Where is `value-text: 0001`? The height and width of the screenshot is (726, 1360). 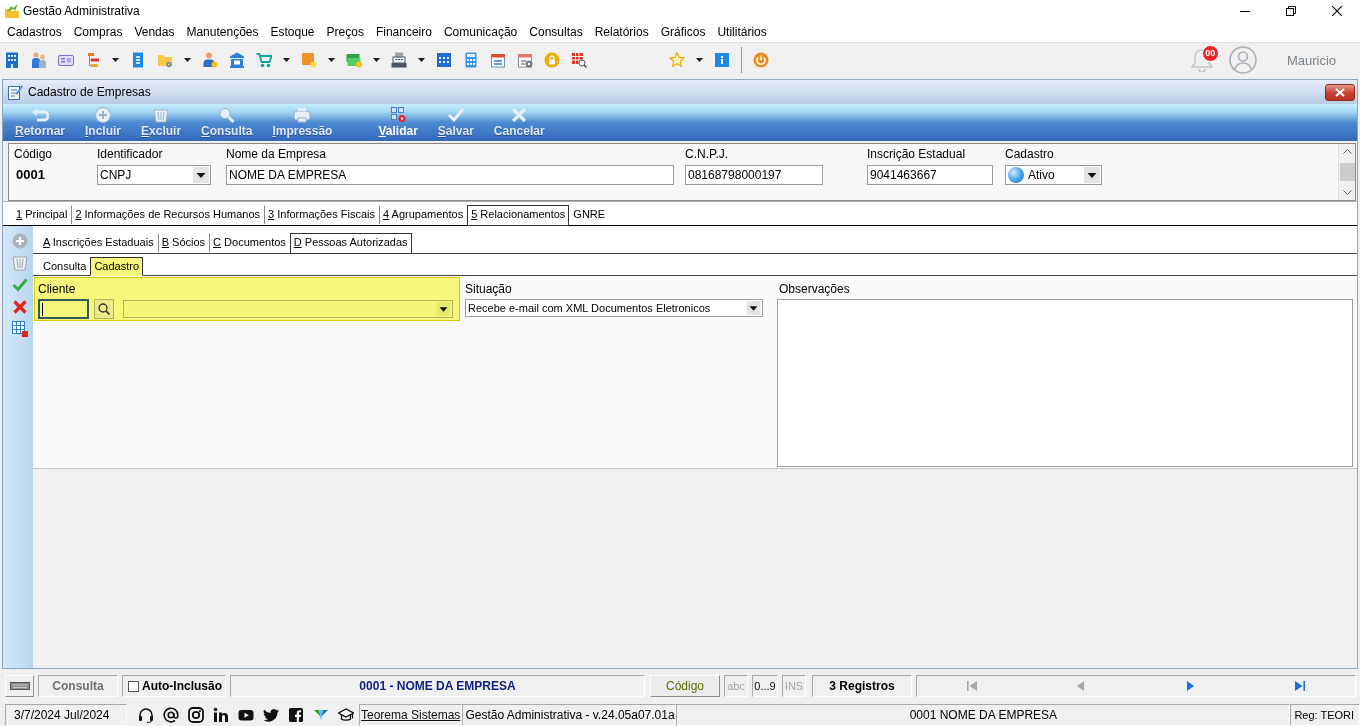 value-text: 0001 is located at coordinates (30, 175).